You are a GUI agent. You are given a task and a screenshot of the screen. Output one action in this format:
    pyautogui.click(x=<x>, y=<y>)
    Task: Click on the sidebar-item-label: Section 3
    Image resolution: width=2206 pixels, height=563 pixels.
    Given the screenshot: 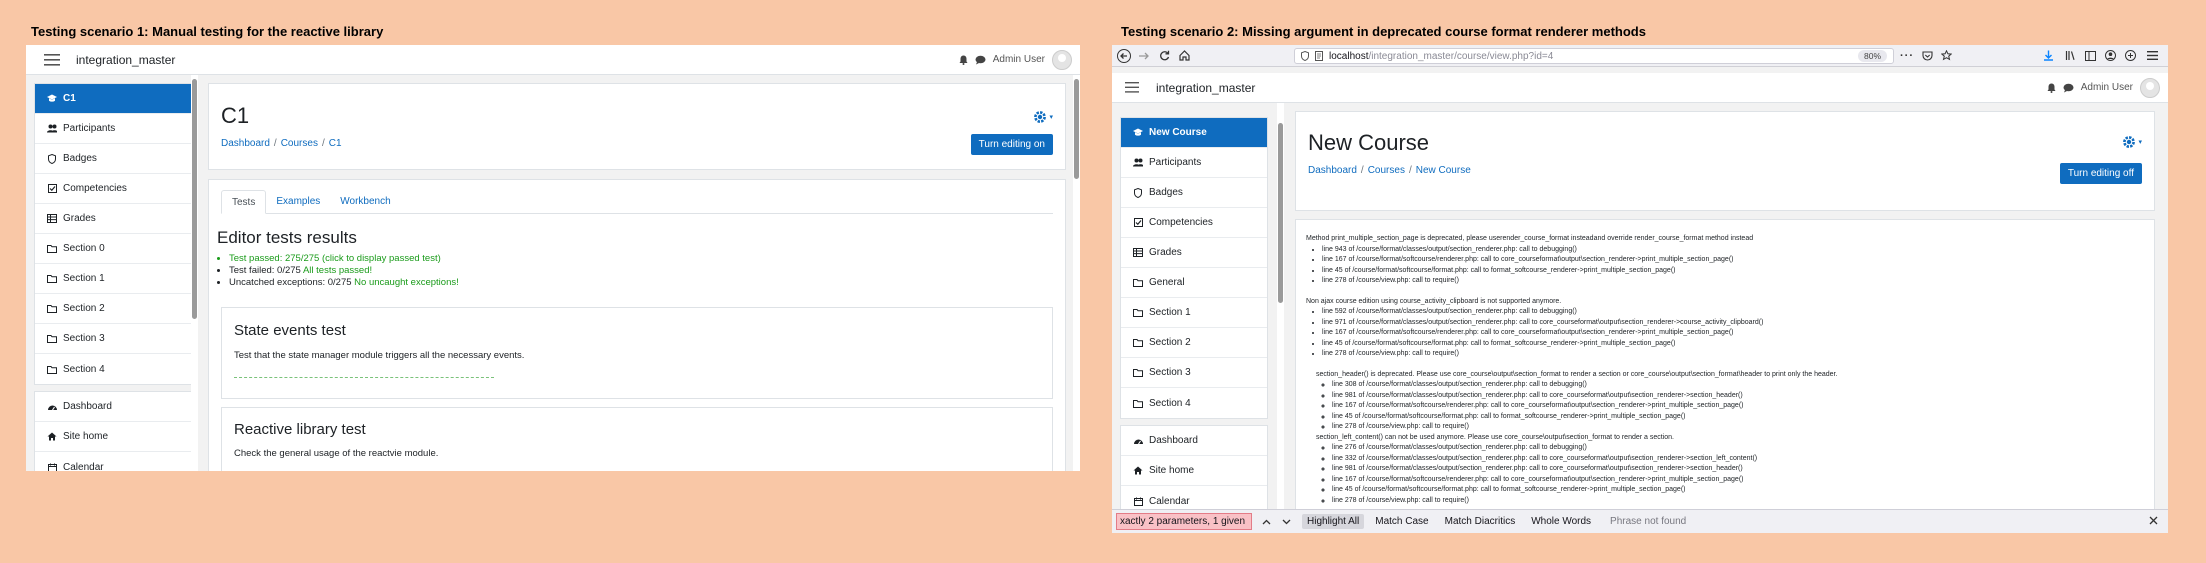 What is the action you would take?
    pyautogui.click(x=84, y=338)
    